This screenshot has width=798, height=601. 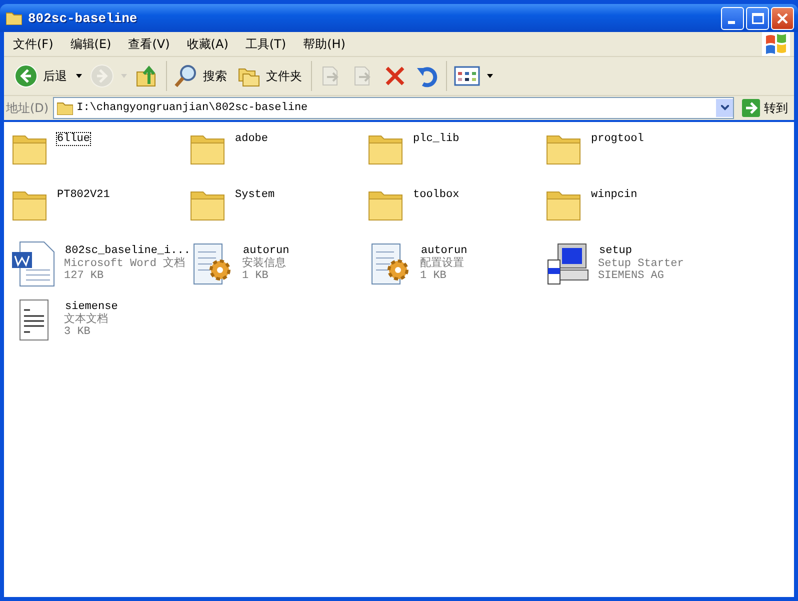 I want to click on right-arrow-icon, so click(x=751, y=108).